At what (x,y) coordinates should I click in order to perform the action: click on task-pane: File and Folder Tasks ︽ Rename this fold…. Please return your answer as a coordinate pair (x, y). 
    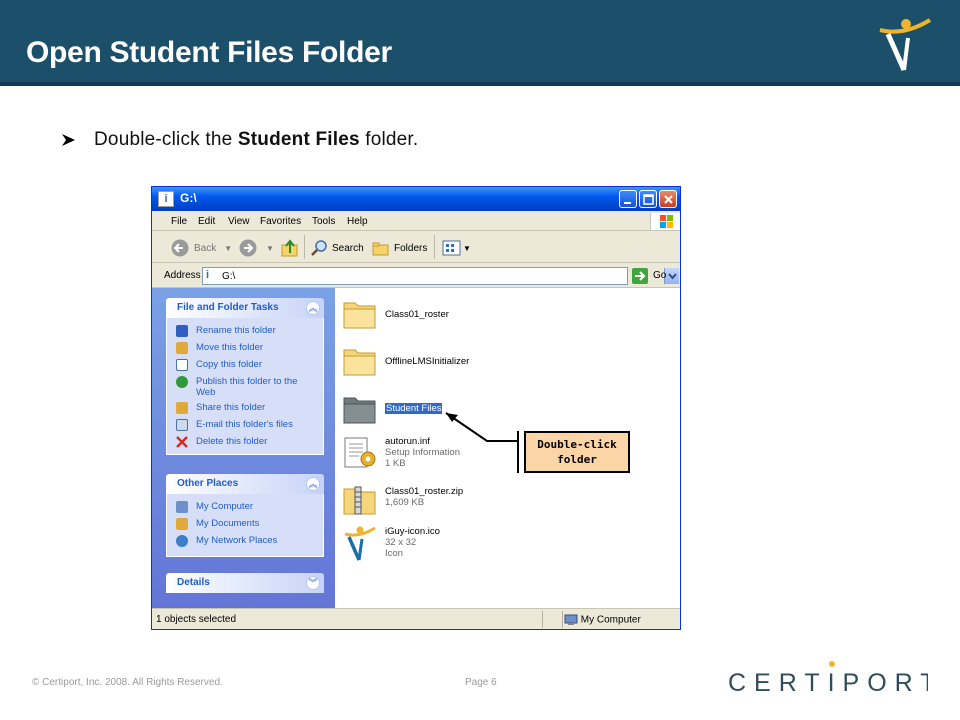
    Looking at the image, I should click on (243, 448).